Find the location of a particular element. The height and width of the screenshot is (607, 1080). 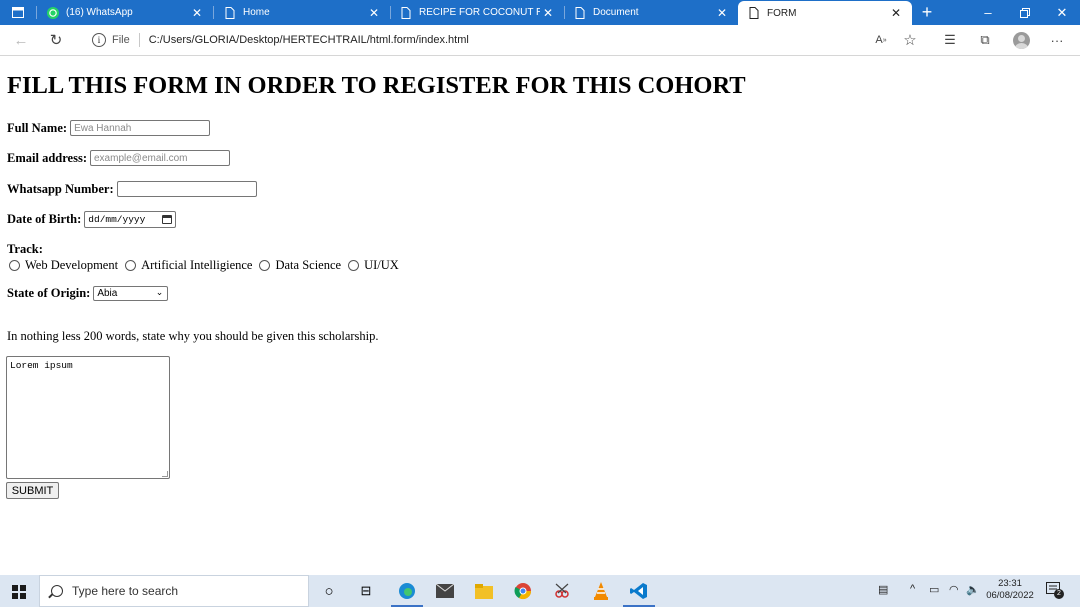

restore-icon is located at coordinates (1025, 12).